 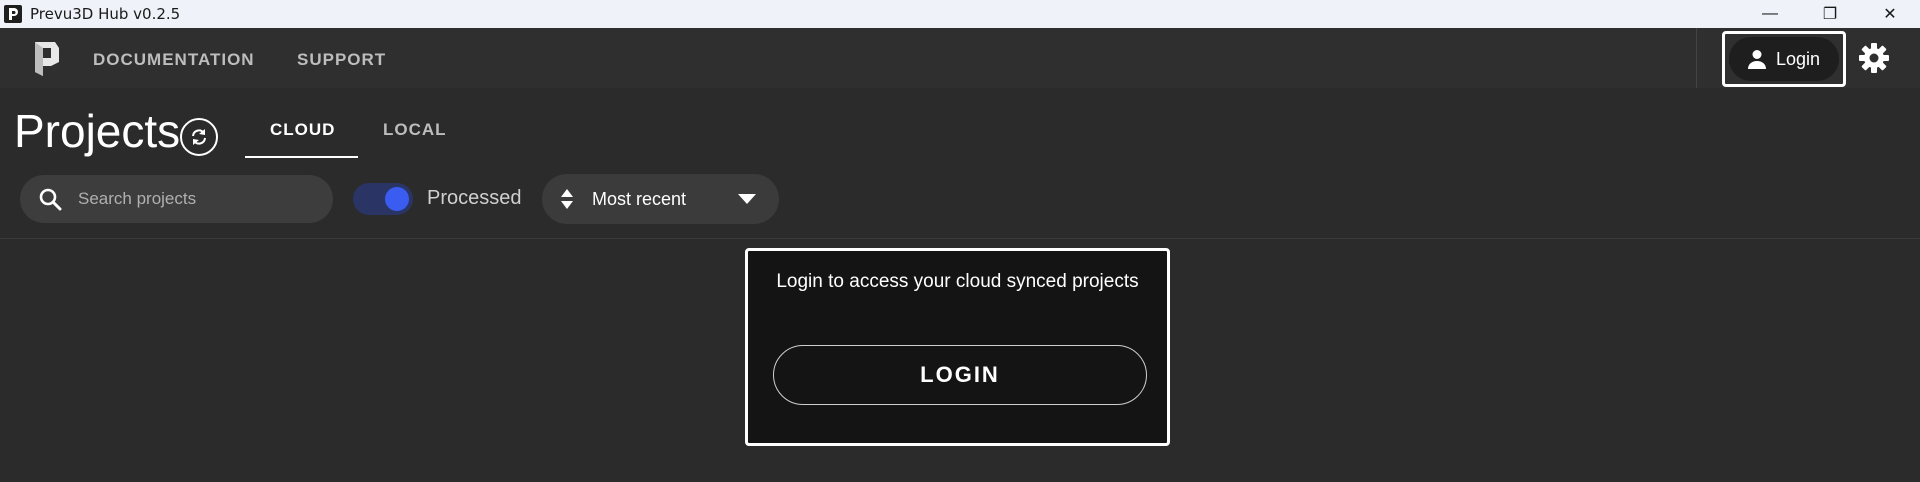 I want to click on page-title: Projects, so click(x=97, y=131).